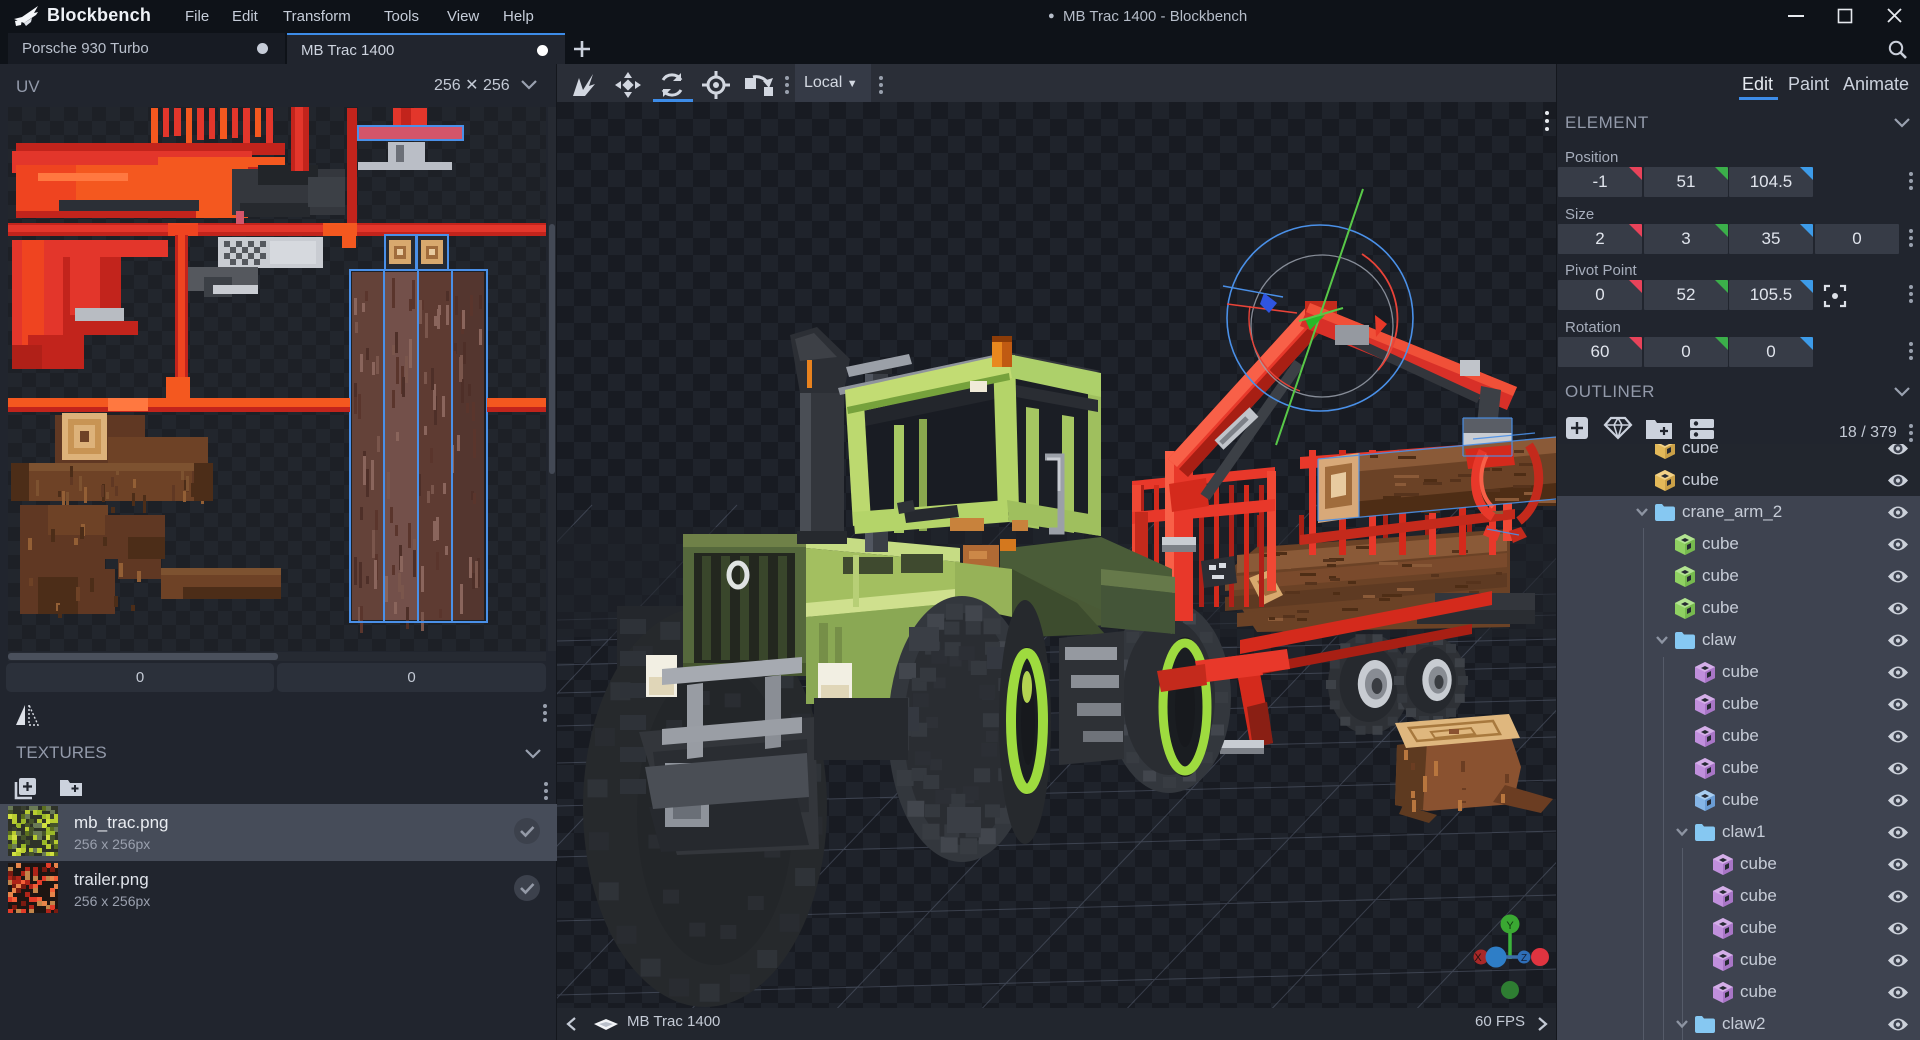 This screenshot has width=1920, height=1040. What do you see at coordinates (1478, 958) in the screenshot?
I see `svg-text: X` at bounding box center [1478, 958].